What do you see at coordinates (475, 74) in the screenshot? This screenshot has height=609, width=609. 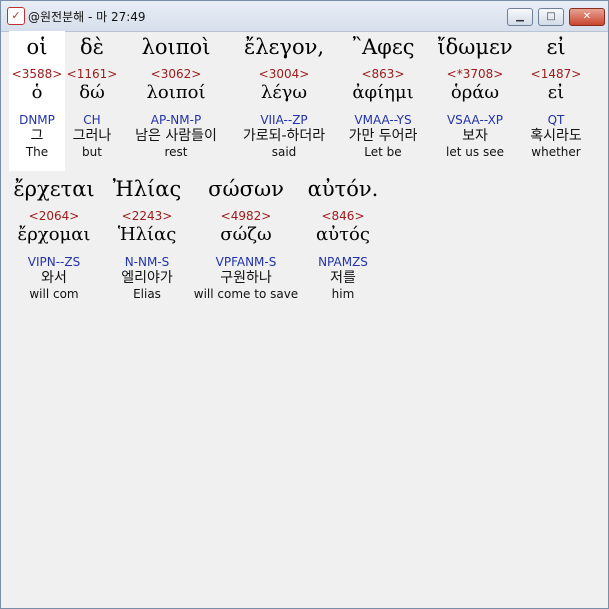 I see `strong-number: <*3708>` at bounding box center [475, 74].